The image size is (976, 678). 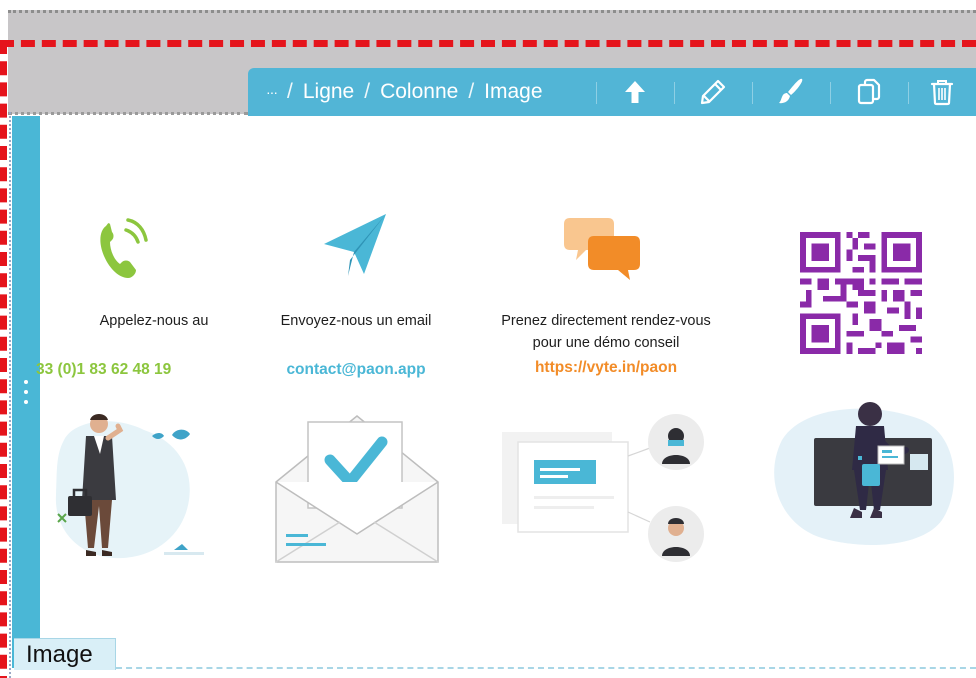 I want to click on trash-icon, so click(x=942, y=93).